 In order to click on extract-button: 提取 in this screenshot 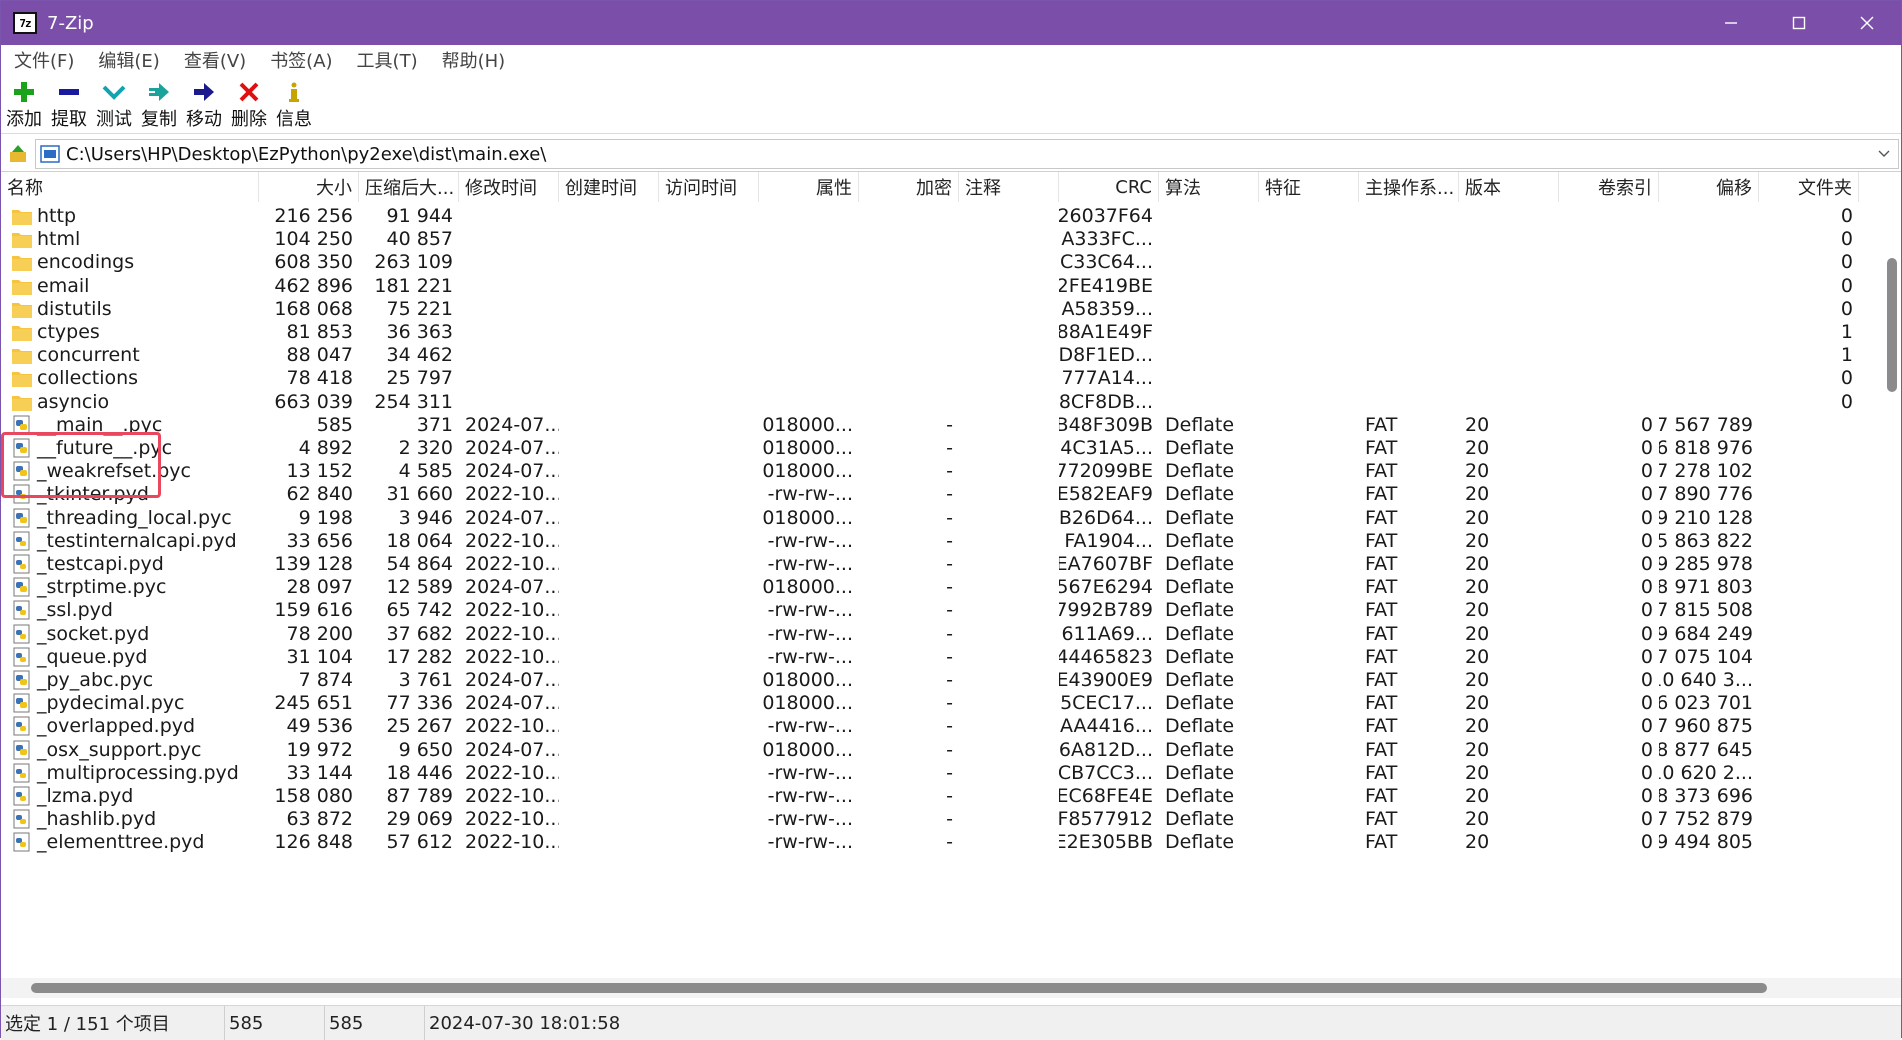, I will do `click(68, 103)`.